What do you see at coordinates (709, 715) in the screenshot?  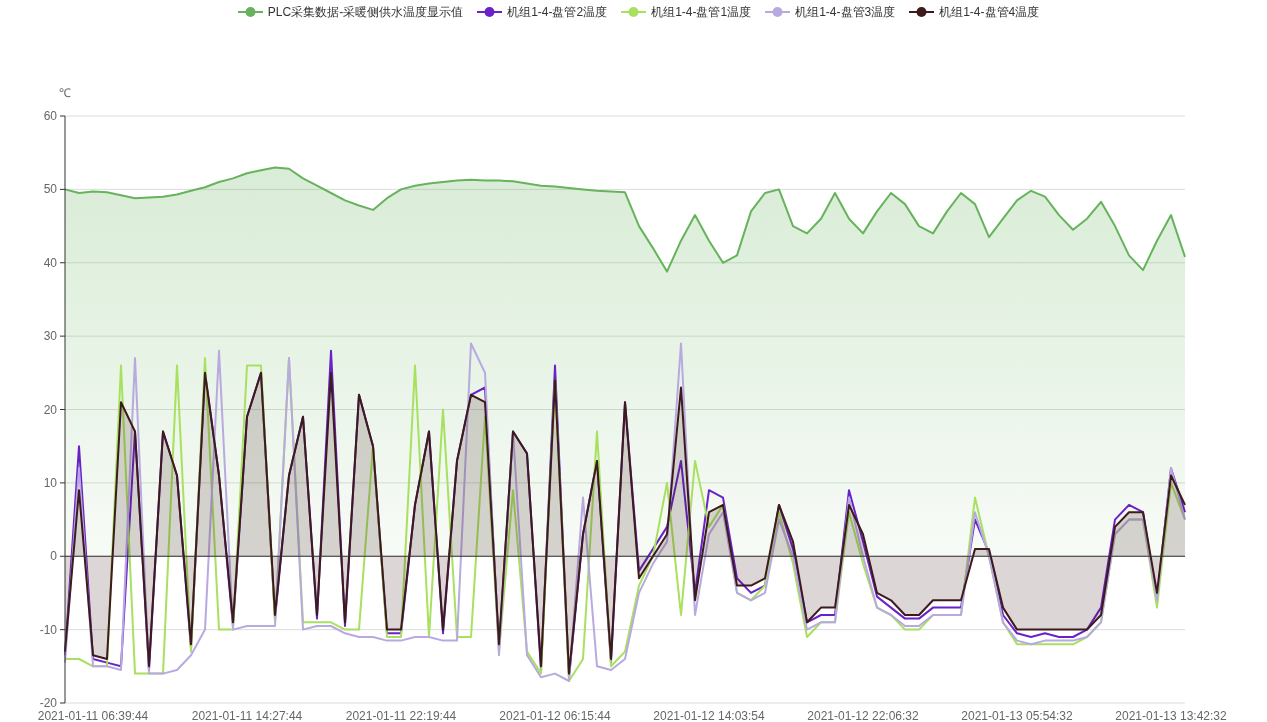 I see `x-tick-label: 2021-01-12 14:03:54` at bounding box center [709, 715].